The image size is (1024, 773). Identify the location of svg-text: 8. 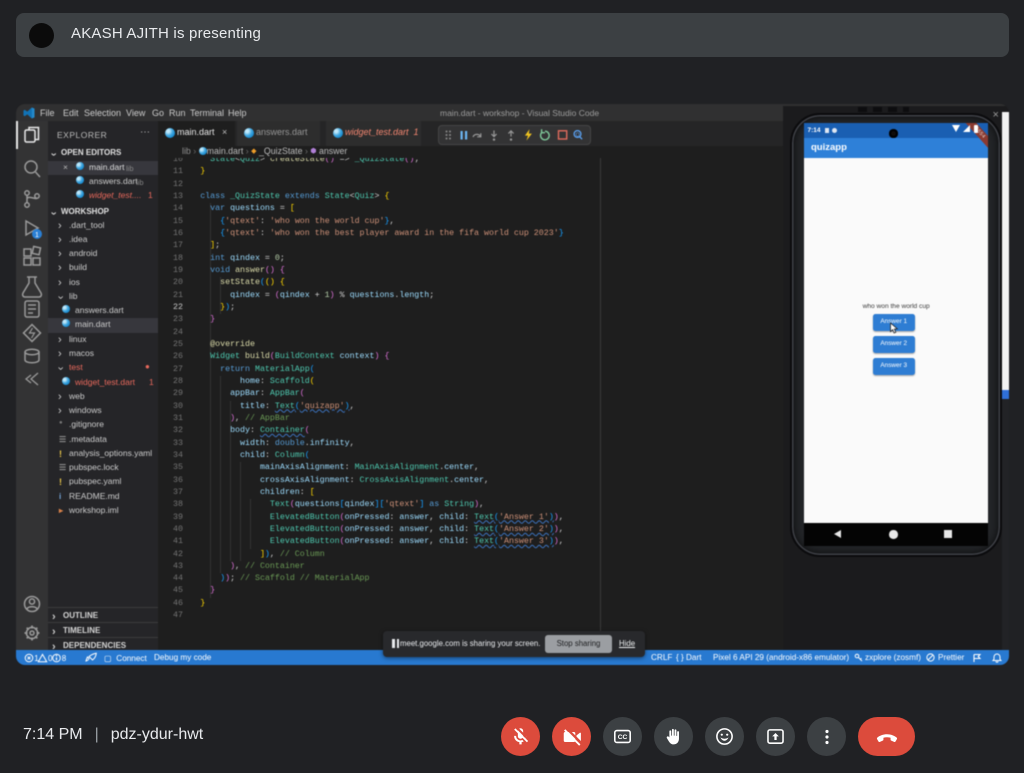
(64, 658).